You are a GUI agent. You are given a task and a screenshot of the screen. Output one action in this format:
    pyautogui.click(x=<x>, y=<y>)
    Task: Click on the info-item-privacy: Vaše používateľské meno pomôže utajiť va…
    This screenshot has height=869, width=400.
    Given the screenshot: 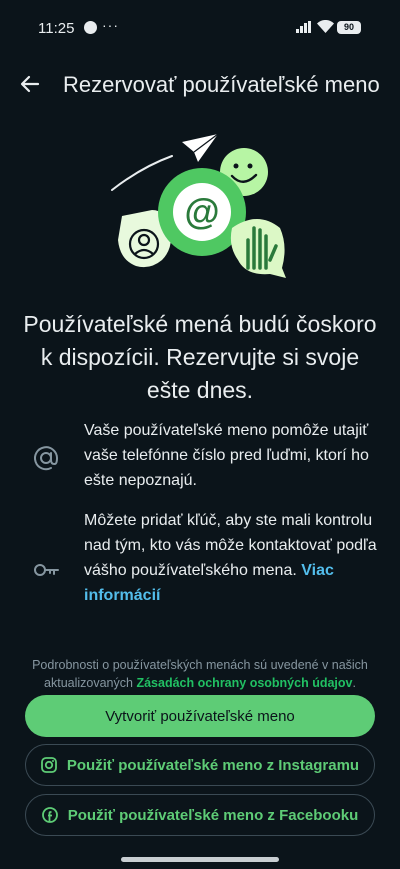 What is the action you would take?
    pyautogui.click(x=200, y=458)
    